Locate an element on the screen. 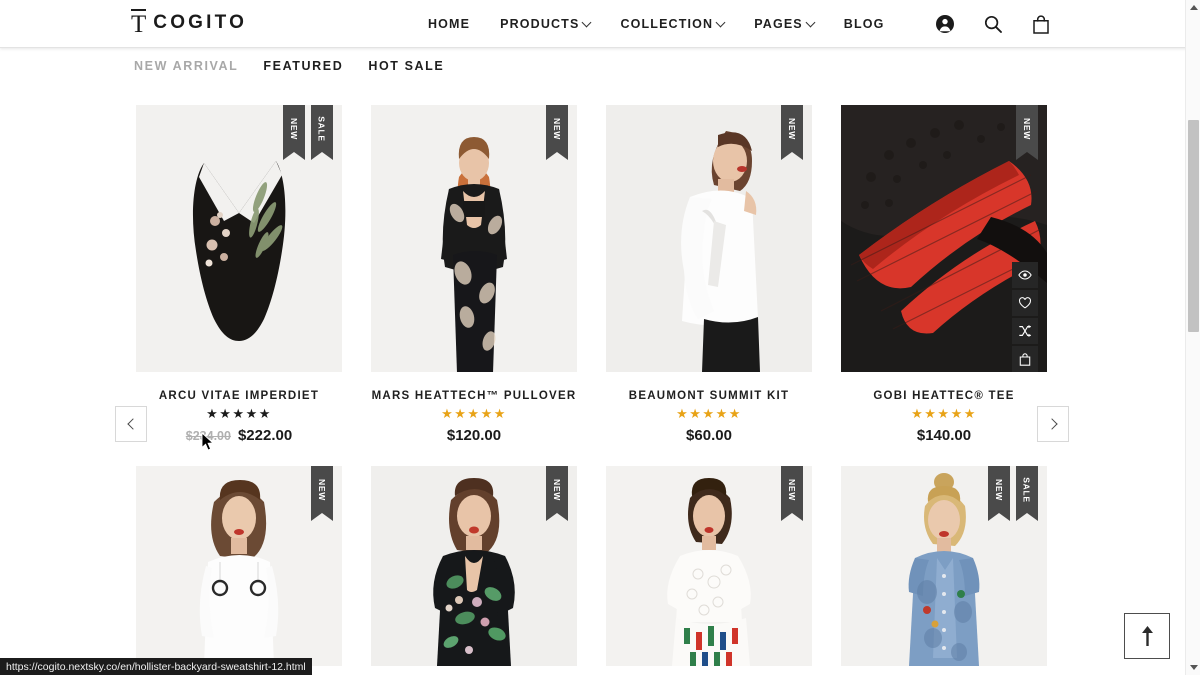  main-navigation: HOME PRODUCTS COLLECTION PAGES BLOG is located at coordinates (664, 24).